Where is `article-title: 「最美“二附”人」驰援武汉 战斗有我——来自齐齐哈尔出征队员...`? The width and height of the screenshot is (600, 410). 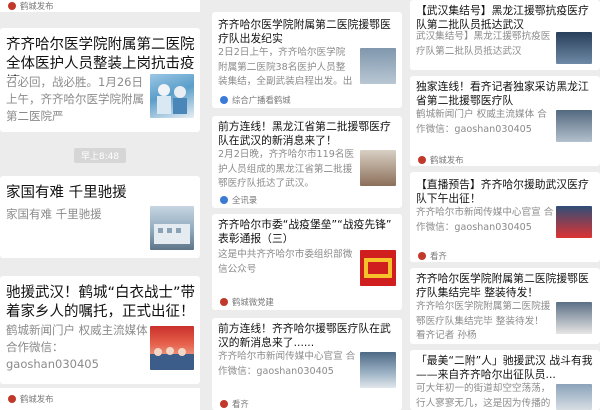
article-title: 「最美“二附”人」驰援武汉 战斗有我——来自齐齐哈尔出征队员... is located at coordinates (504, 367).